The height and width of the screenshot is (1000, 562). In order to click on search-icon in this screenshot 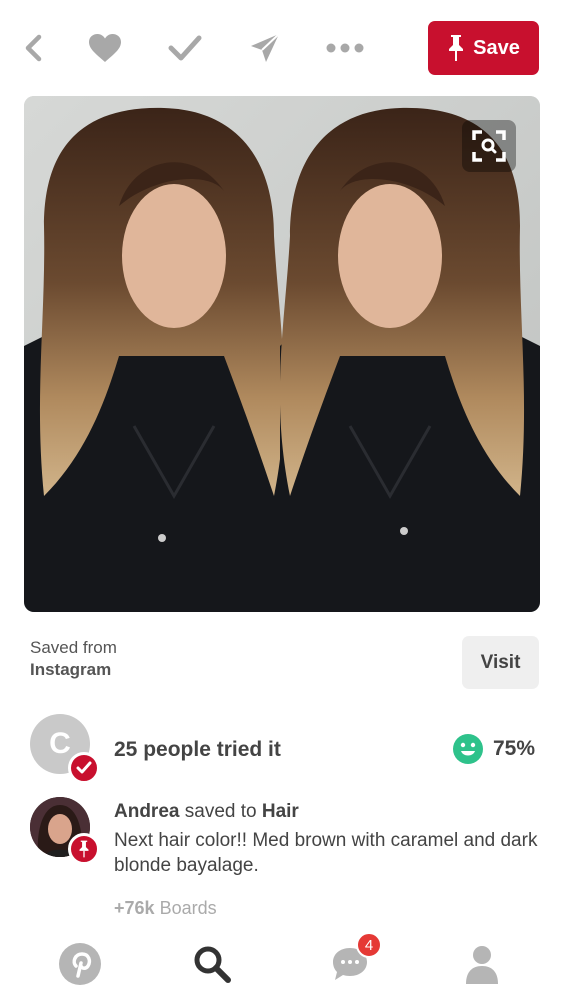, I will do `click(212, 964)`.